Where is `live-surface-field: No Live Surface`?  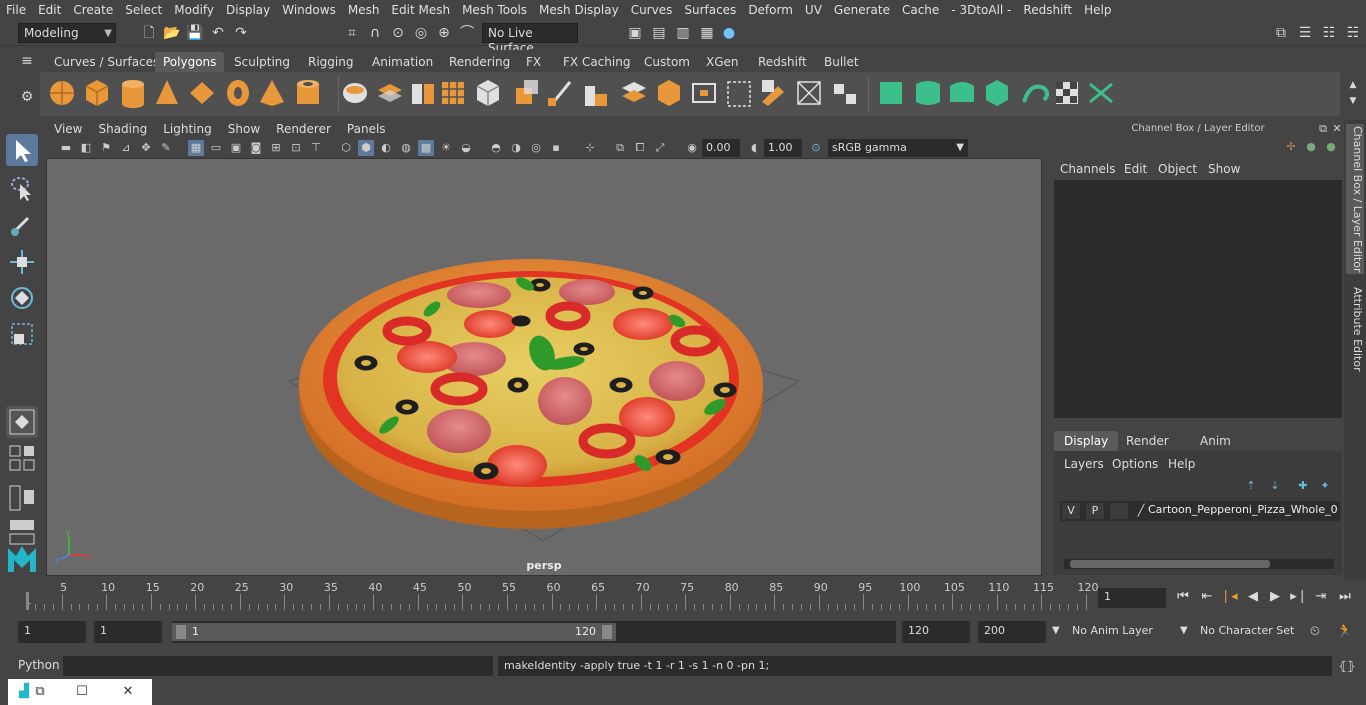
live-surface-field: No Live Surface is located at coordinates (530, 39).